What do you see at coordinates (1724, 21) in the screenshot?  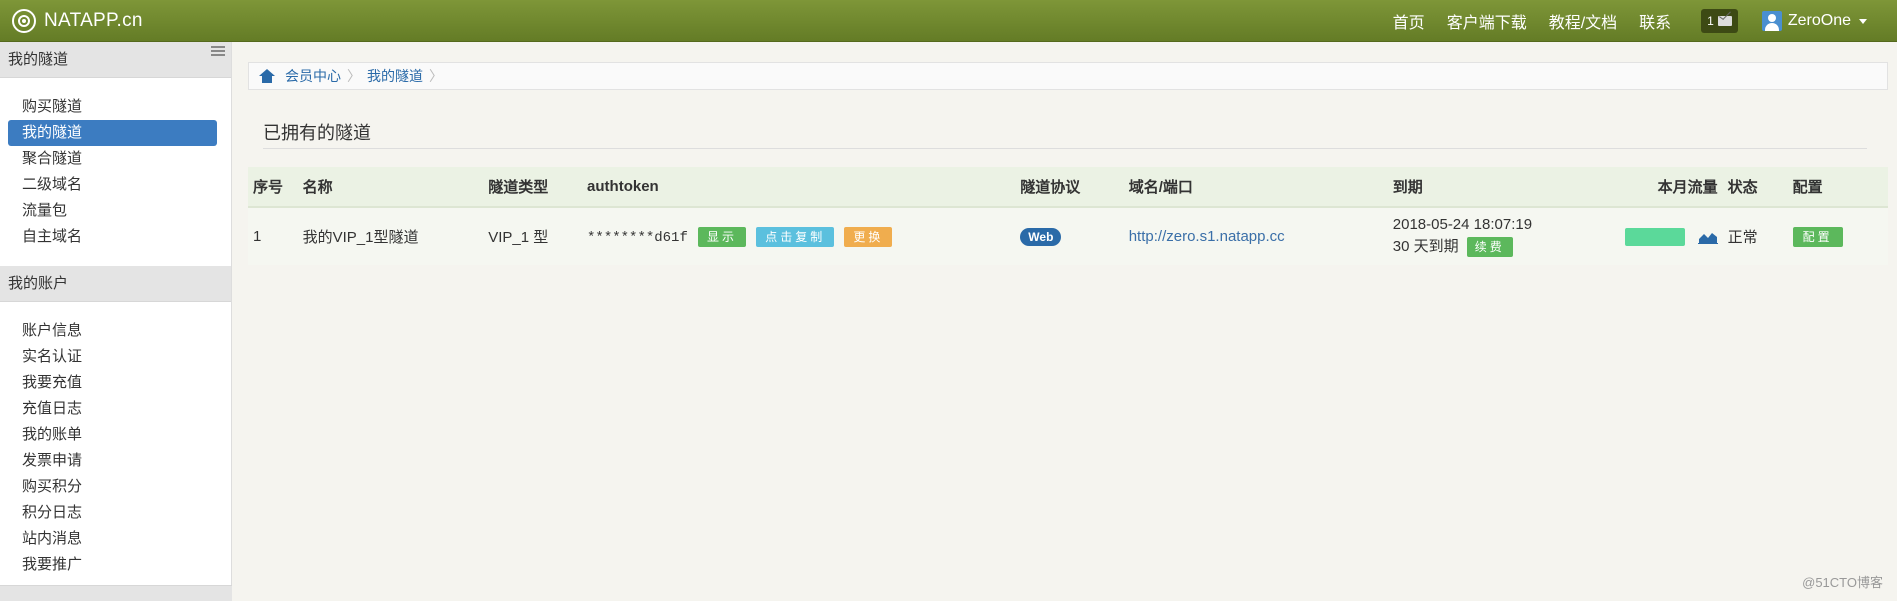 I see `mail-icon` at bounding box center [1724, 21].